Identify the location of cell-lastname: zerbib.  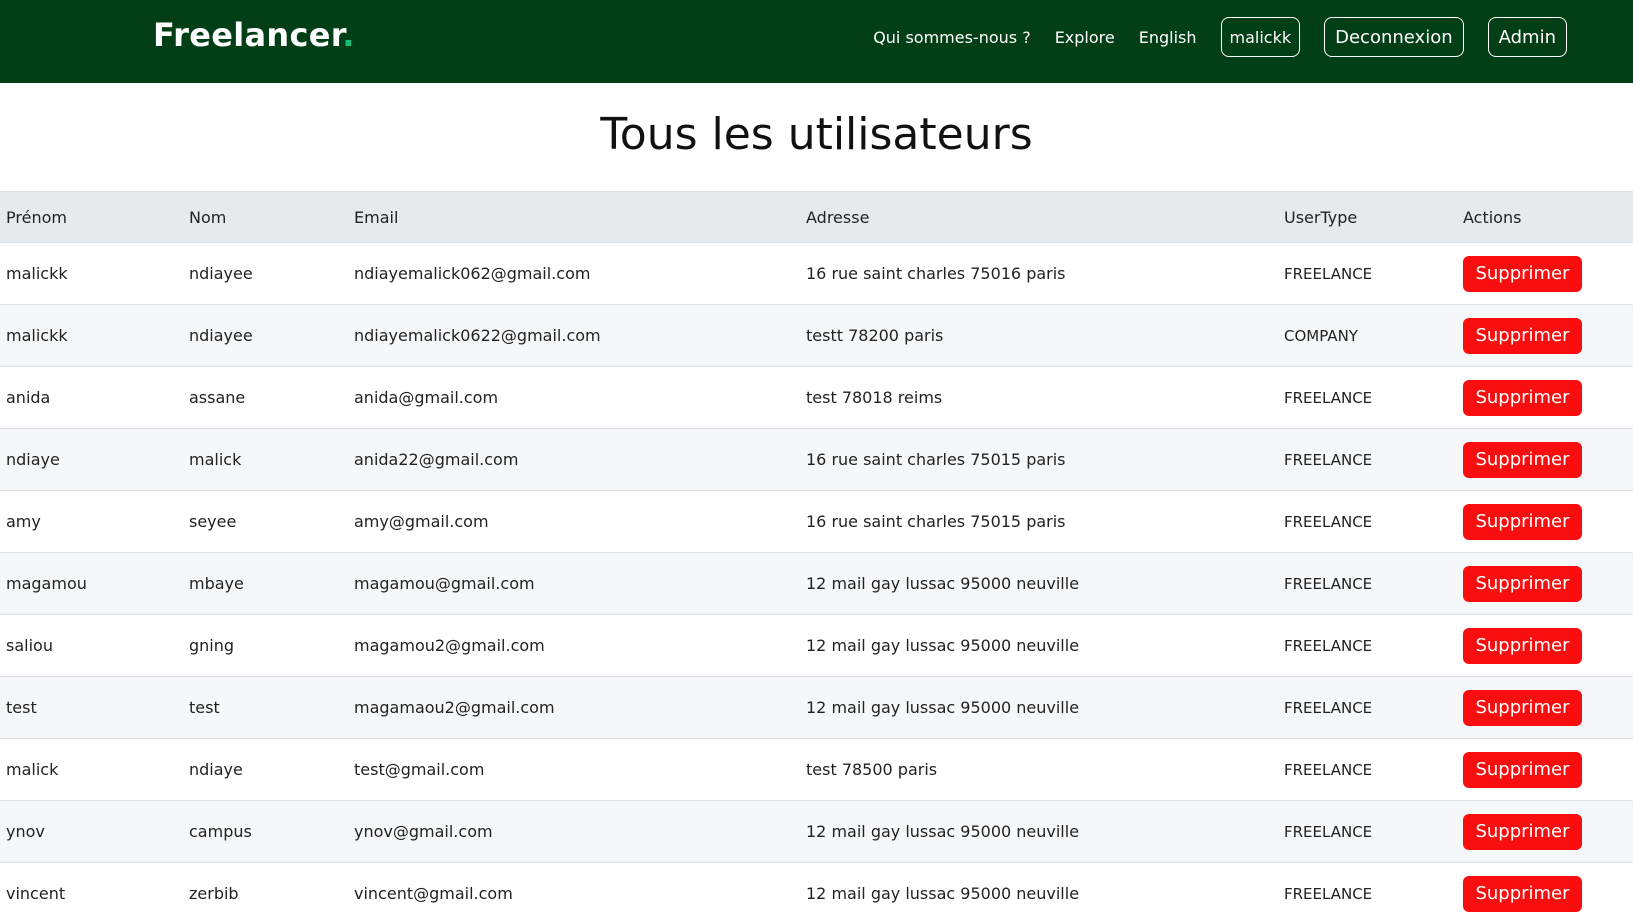
(265, 893).